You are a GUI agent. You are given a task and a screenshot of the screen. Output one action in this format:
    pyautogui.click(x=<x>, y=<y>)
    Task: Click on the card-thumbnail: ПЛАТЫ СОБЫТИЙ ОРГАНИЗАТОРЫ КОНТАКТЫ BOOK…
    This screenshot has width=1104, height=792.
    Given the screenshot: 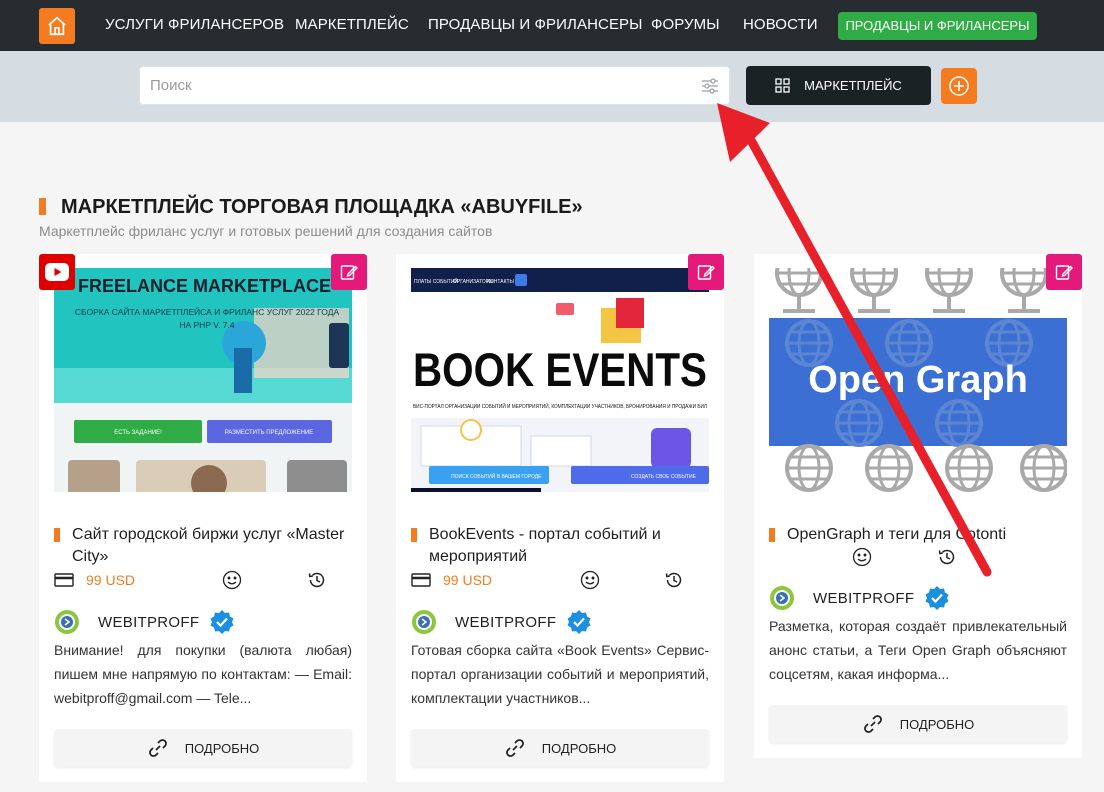 What is the action you would take?
    pyautogui.click(x=560, y=380)
    